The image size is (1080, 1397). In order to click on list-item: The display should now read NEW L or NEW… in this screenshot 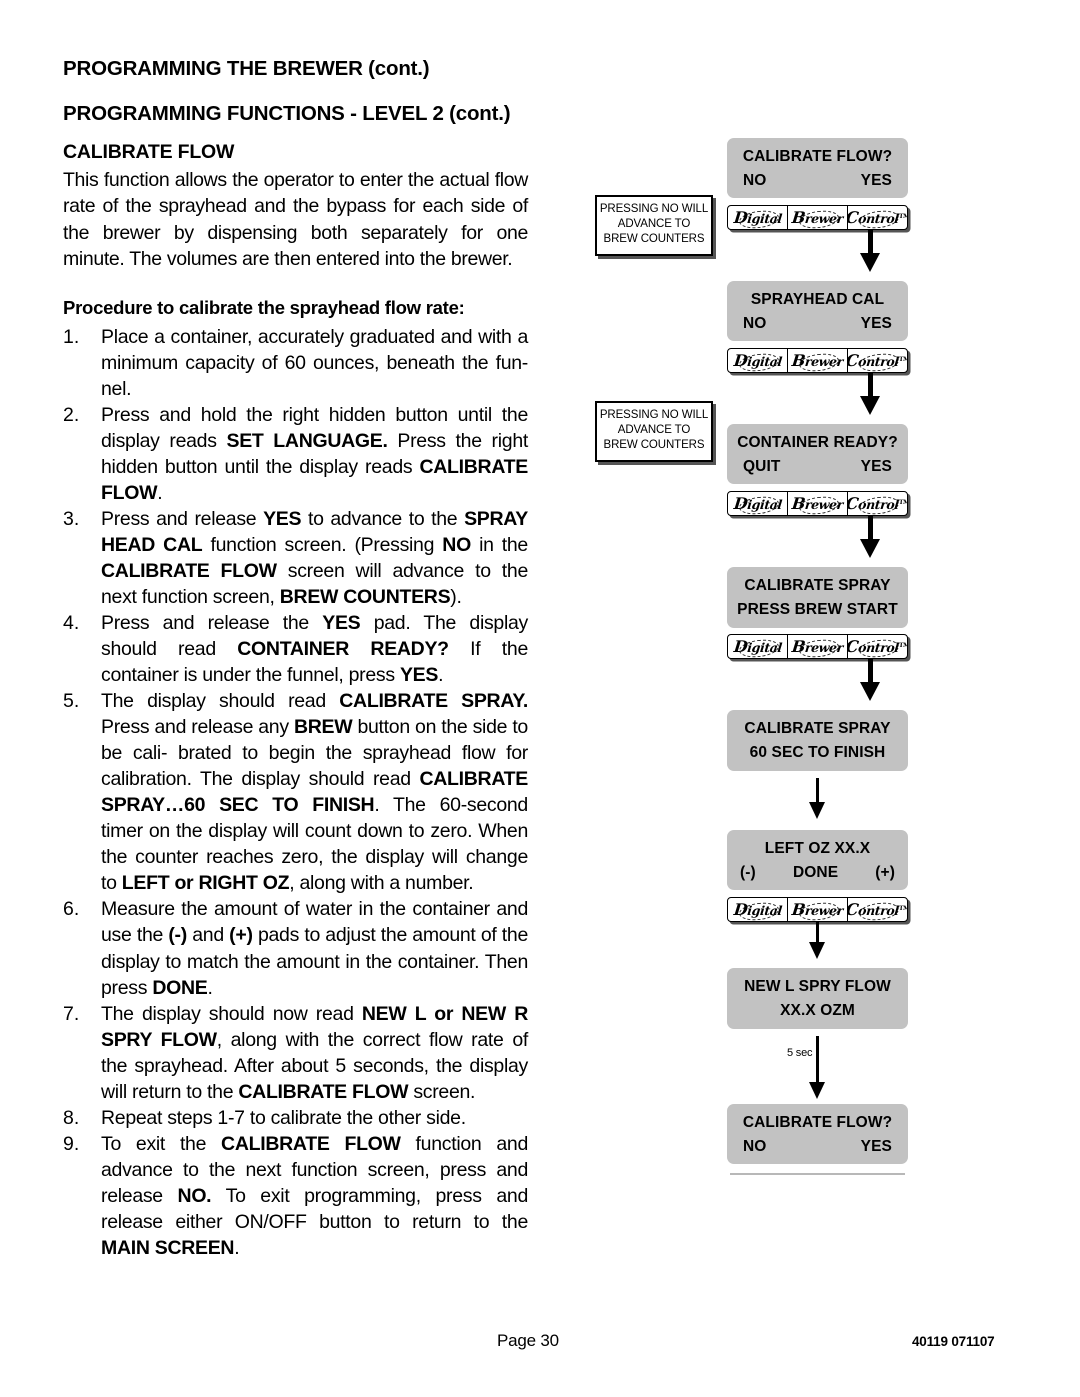, I will do `click(295, 1052)`.